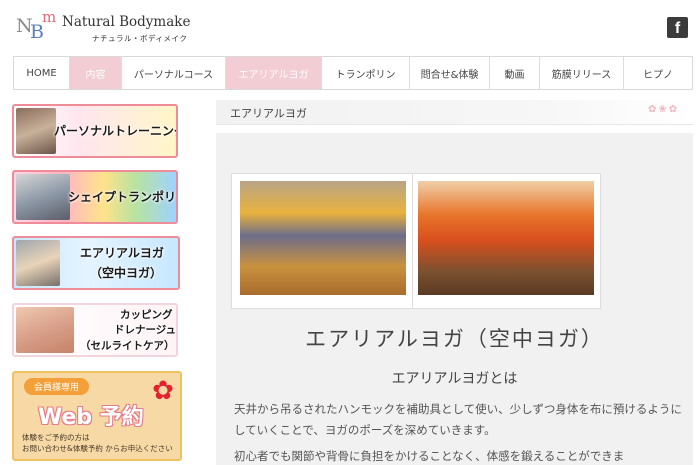  I want to click on banner-label: パーソナルトレーニング, so click(116, 131).